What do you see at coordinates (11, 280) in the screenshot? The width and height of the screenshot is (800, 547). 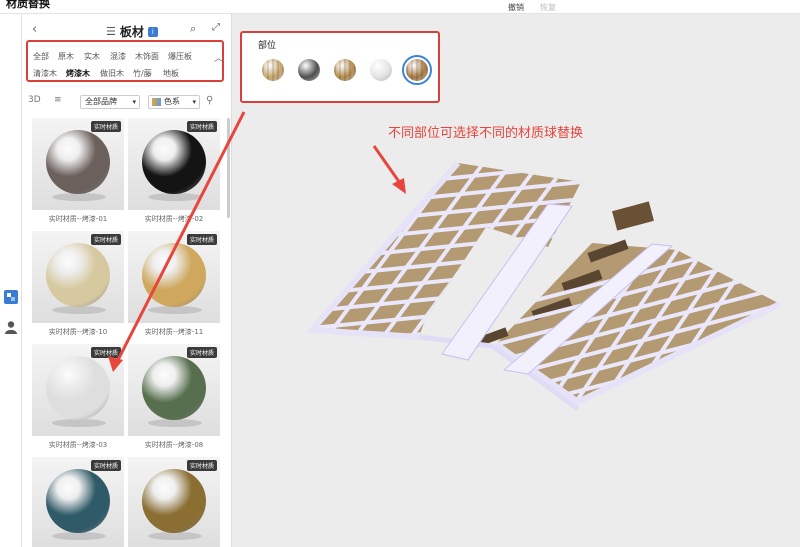 I see `left-rail` at bounding box center [11, 280].